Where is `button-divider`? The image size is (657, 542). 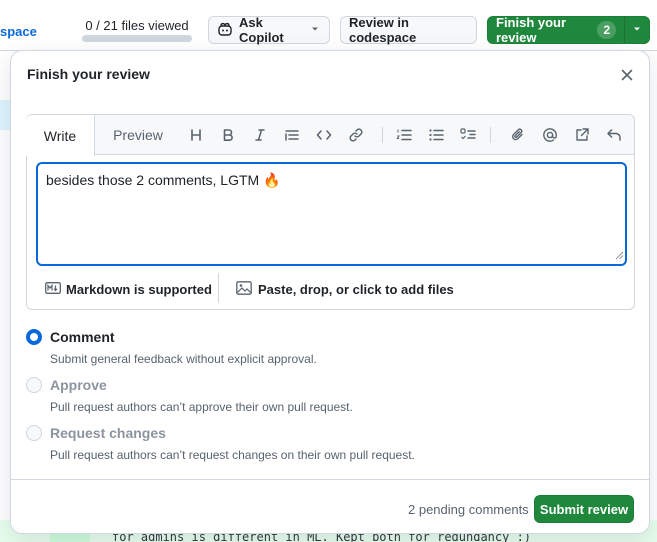
button-divider is located at coordinates (624, 30).